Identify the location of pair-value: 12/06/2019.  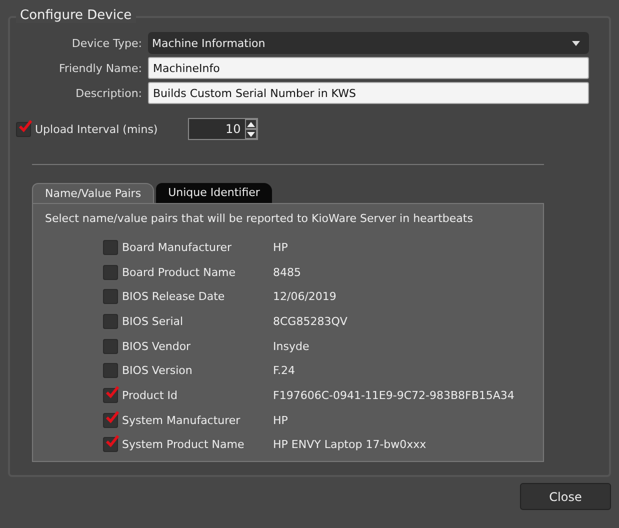
(304, 297).